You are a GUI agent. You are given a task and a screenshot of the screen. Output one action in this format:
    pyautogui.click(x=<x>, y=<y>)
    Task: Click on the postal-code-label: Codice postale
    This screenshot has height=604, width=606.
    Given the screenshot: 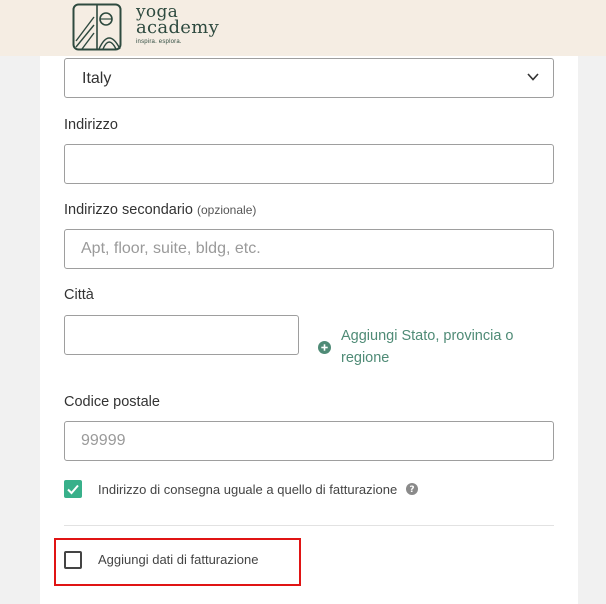 What is the action you would take?
    pyautogui.click(x=112, y=402)
    